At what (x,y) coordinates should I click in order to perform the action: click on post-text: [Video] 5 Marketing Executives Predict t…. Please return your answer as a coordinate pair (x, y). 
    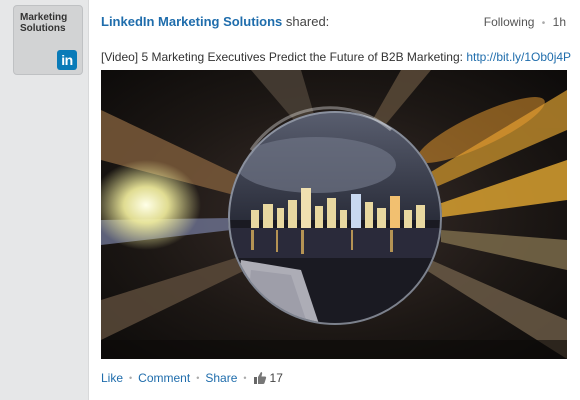
    Looking at the image, I should click on (336, 57).